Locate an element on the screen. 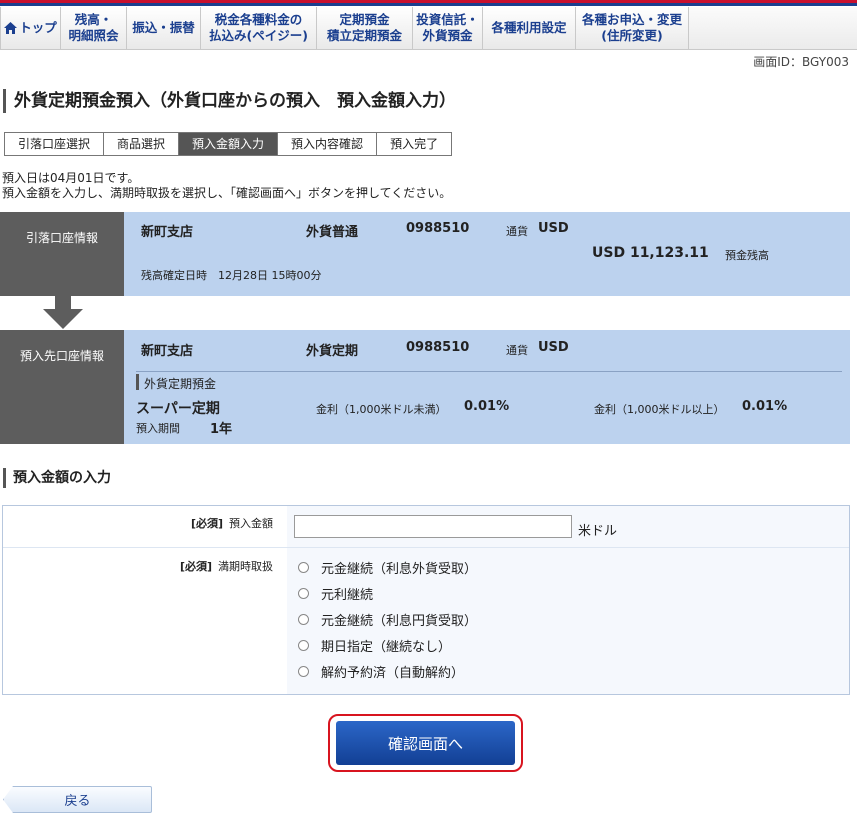 This screenshot has height=827, width=857. maturity-label: [必須] 満期時取扱 is located at coordinates (226, 566).